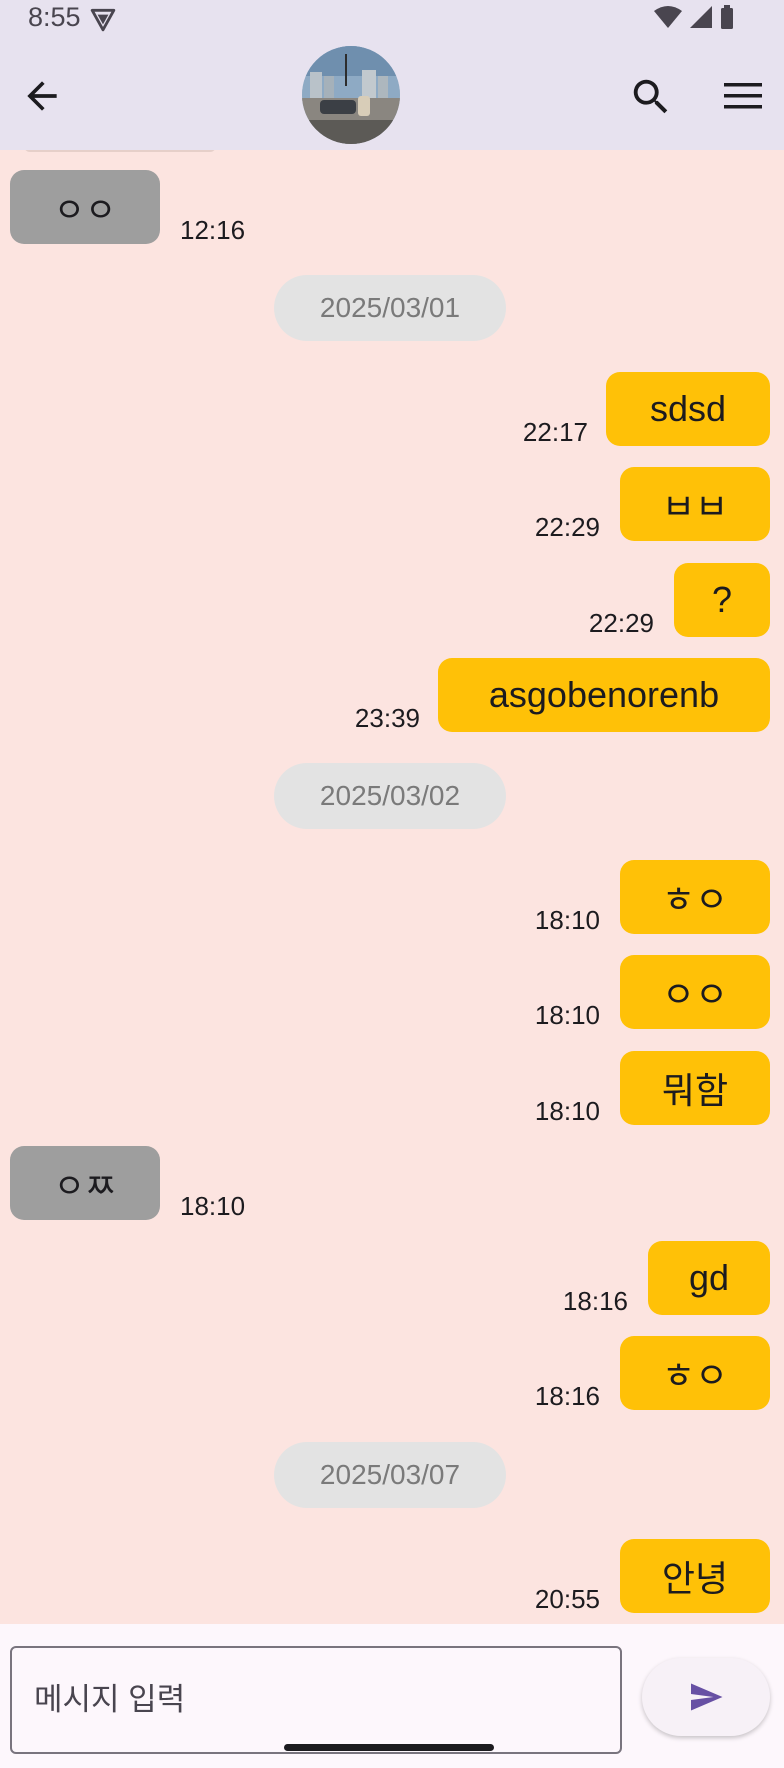 Image resolution: width=784 pixels, height=1768 pixels. What do you see at coordinates (709, 1278) in the screenshot?
I see `outgoing-message-bubble: gd` at bounding box center [709, 1278].